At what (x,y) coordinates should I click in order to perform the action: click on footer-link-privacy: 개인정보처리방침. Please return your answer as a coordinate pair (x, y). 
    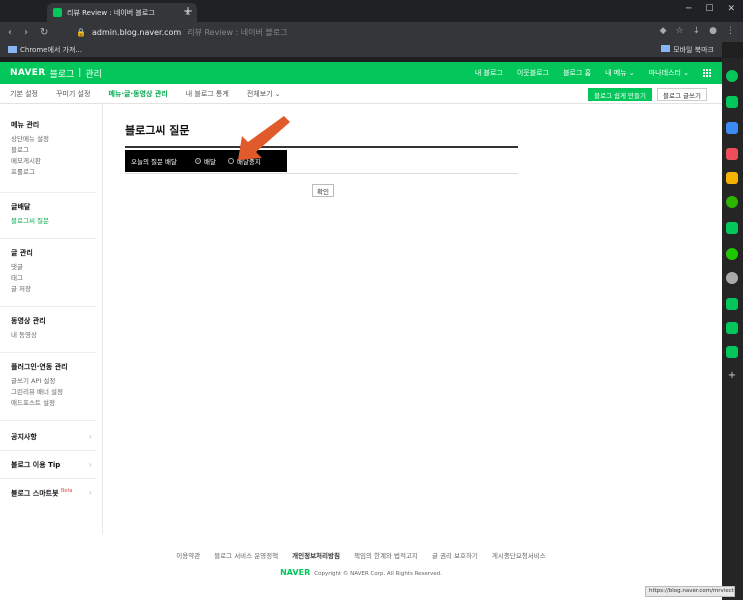
    Looking at the image, I should click on (316, 555).